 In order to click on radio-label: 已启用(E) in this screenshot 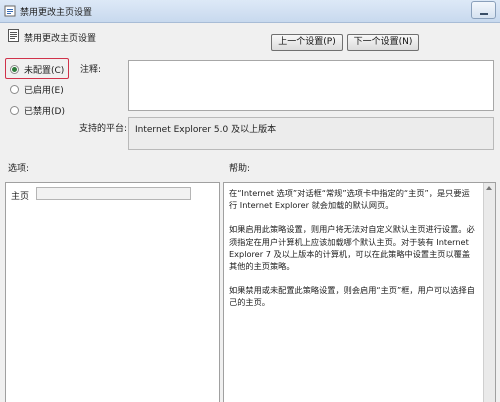, I will do `click(44, 90)`.